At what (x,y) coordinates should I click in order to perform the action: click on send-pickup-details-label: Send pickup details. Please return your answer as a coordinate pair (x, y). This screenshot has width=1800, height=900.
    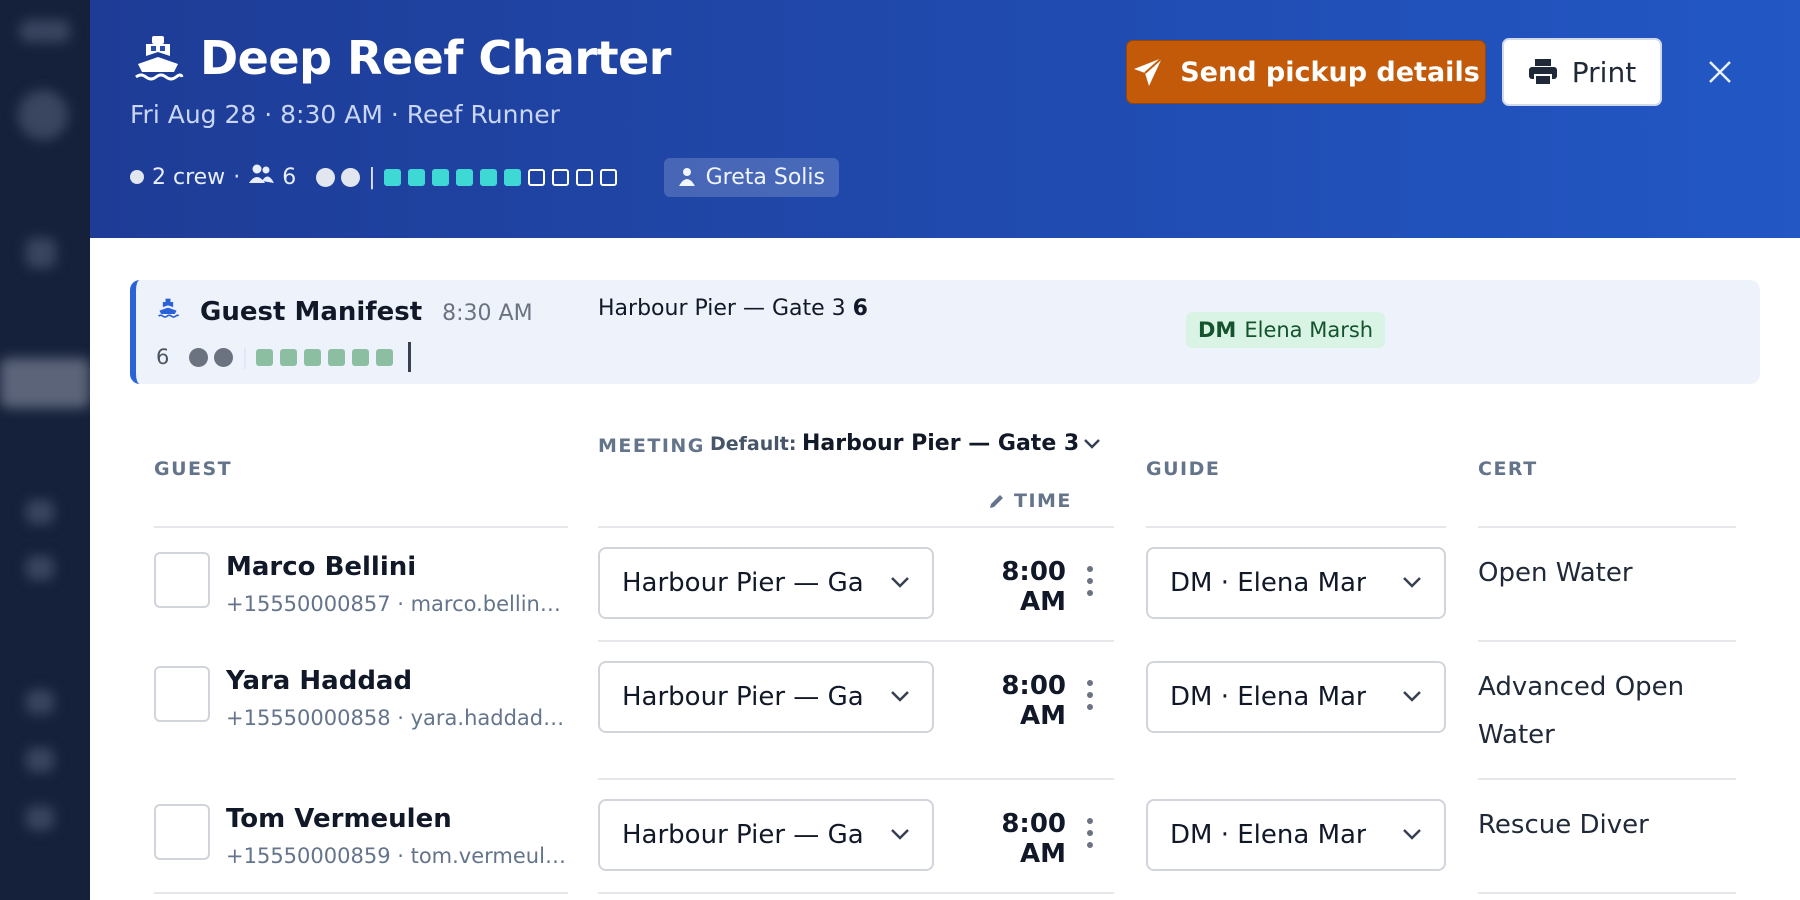
    Looking at the image, I should click on (1330, 72).